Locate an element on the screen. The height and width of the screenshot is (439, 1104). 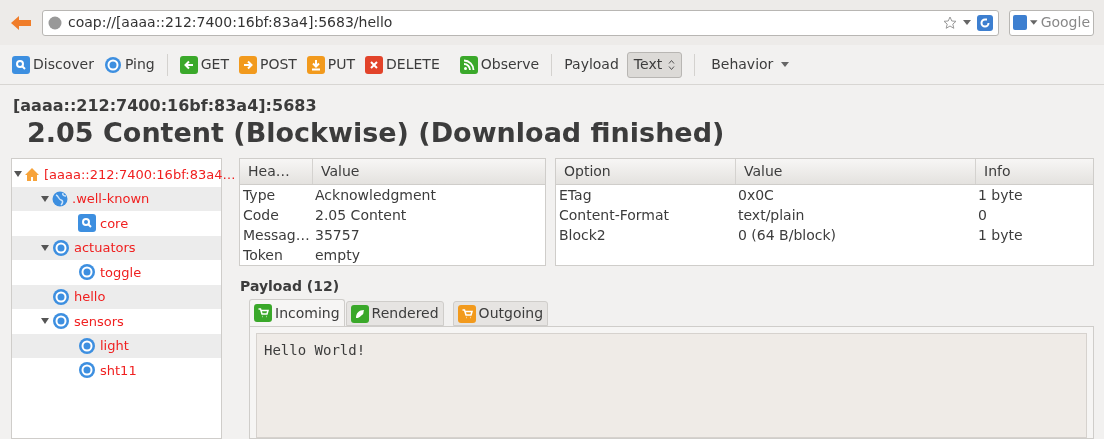
table-cell-text: empty is located at coordinates (337, 255).